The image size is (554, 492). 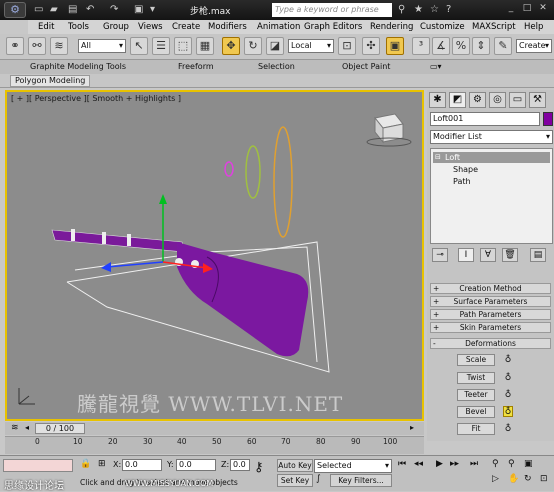 What do you see at coordinates (186, 27) in the screenshot?
I see `menu-create: Create` at bounding box center [186, 27].